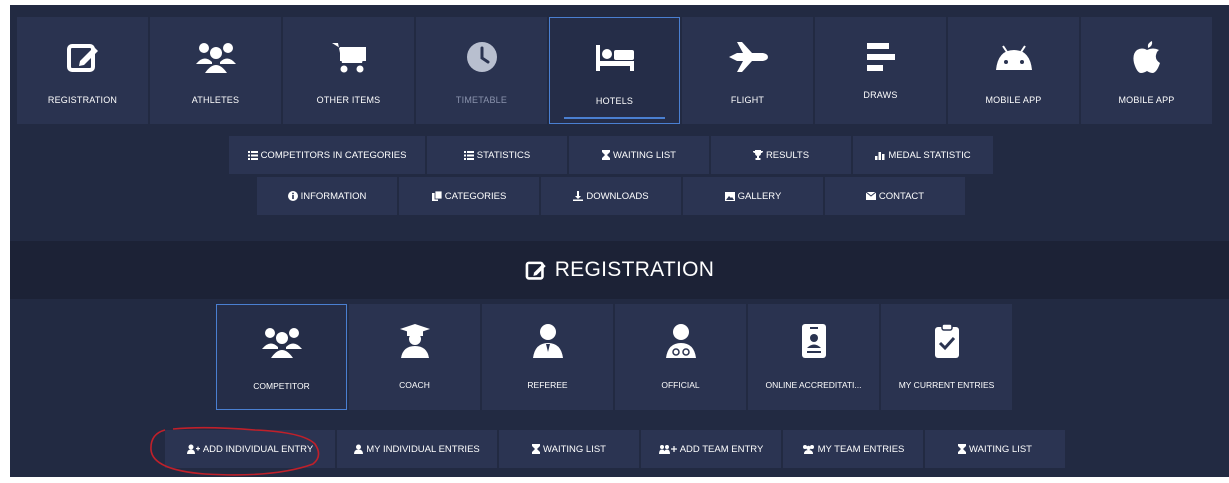 The width and height of the screenshot is (1229, 483). What do you see at coordinates (729, 196) in the screenshot?
I see `image-icon` at bounding box center [729, 196].